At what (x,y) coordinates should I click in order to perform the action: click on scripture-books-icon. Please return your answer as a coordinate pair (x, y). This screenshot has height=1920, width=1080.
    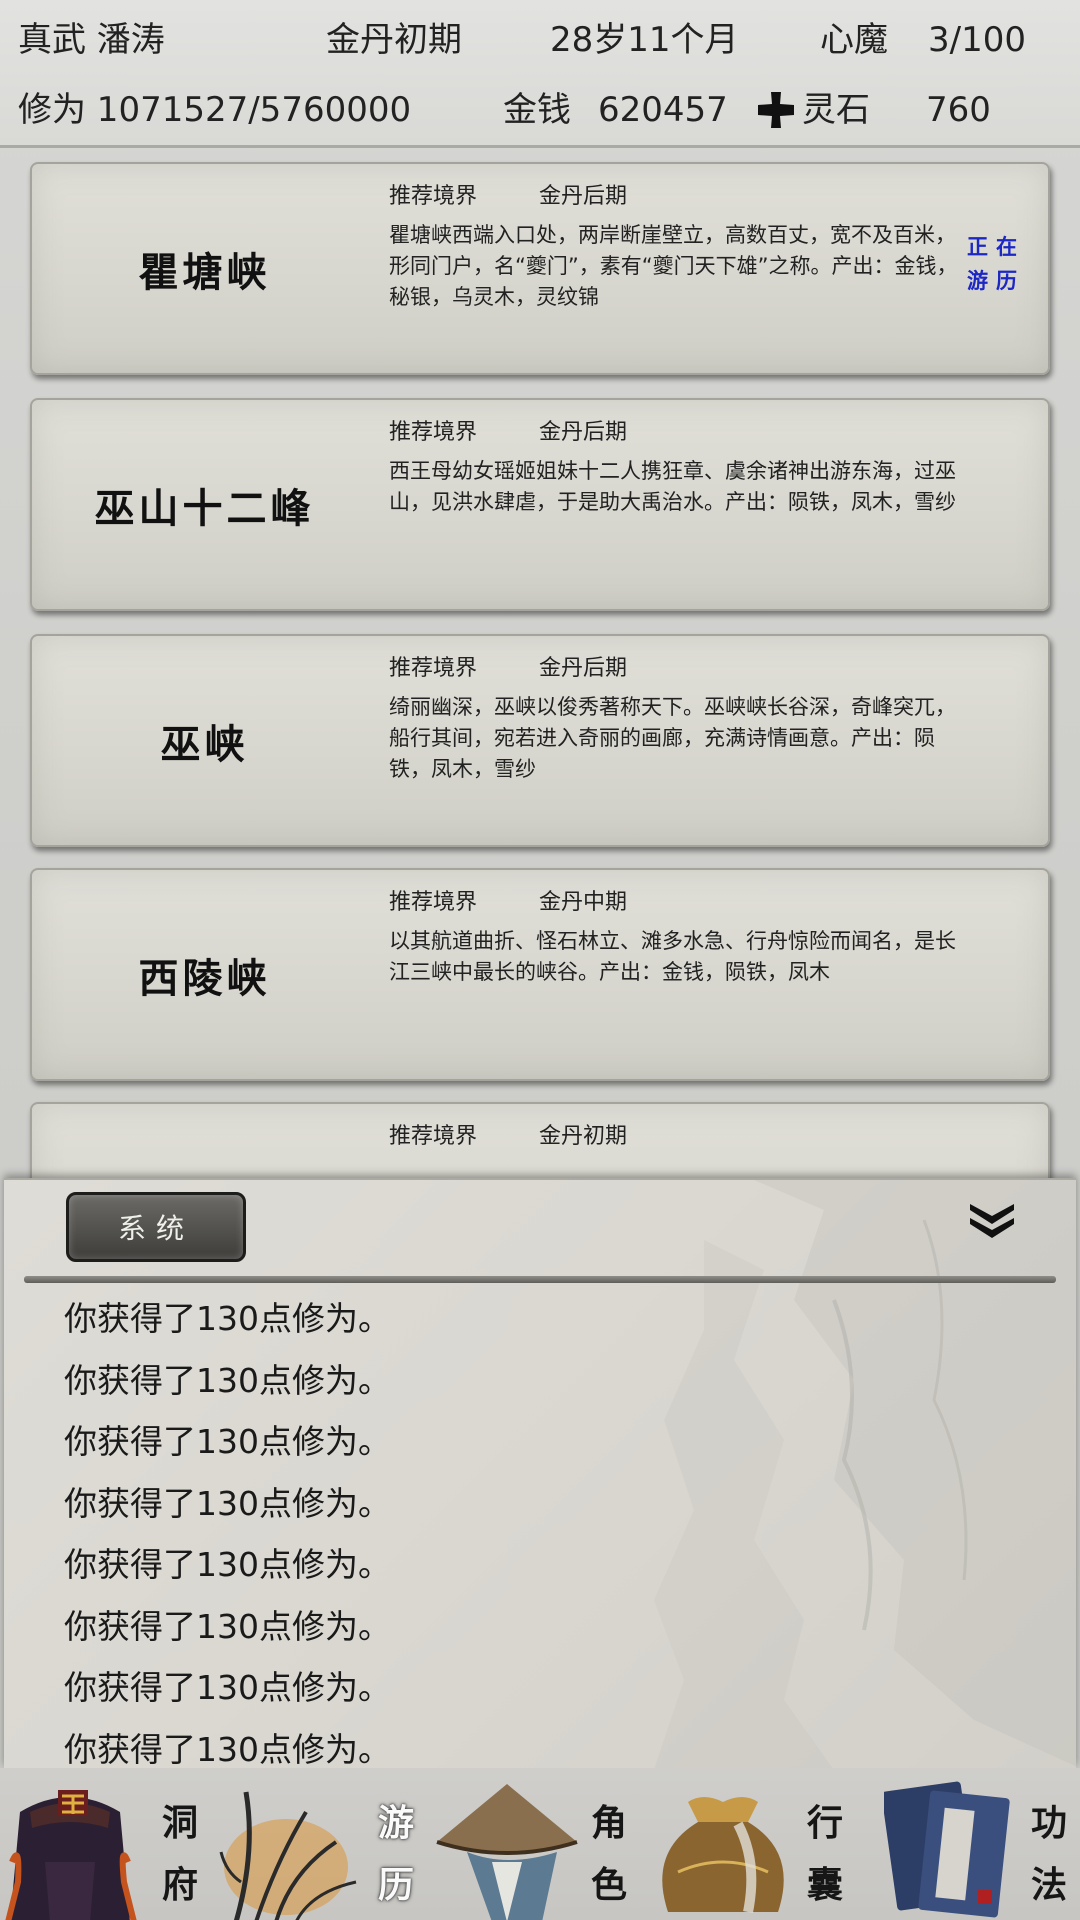
    Looking at the image, I should click on (947, 1849).